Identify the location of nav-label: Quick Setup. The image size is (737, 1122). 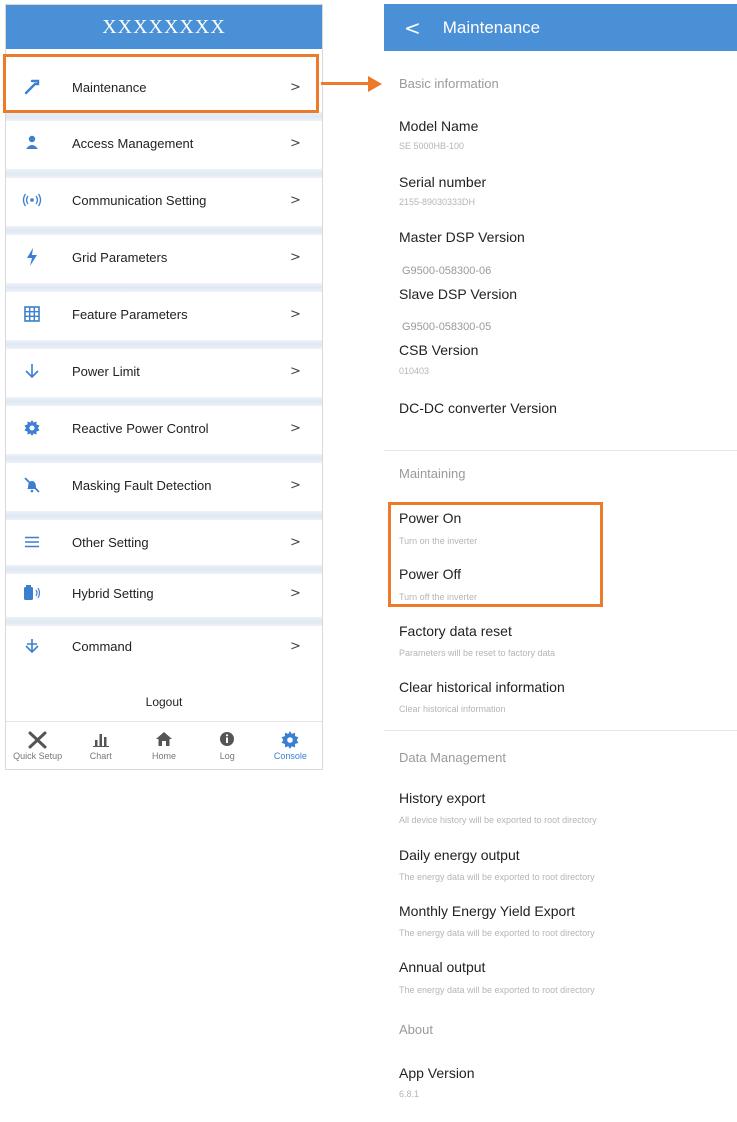
(38, 755).